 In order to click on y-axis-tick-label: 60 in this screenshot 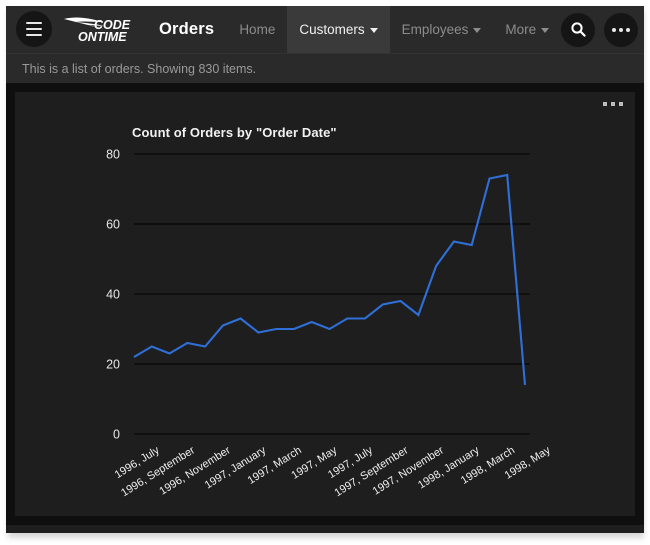, I will do `click(113, 225)`.